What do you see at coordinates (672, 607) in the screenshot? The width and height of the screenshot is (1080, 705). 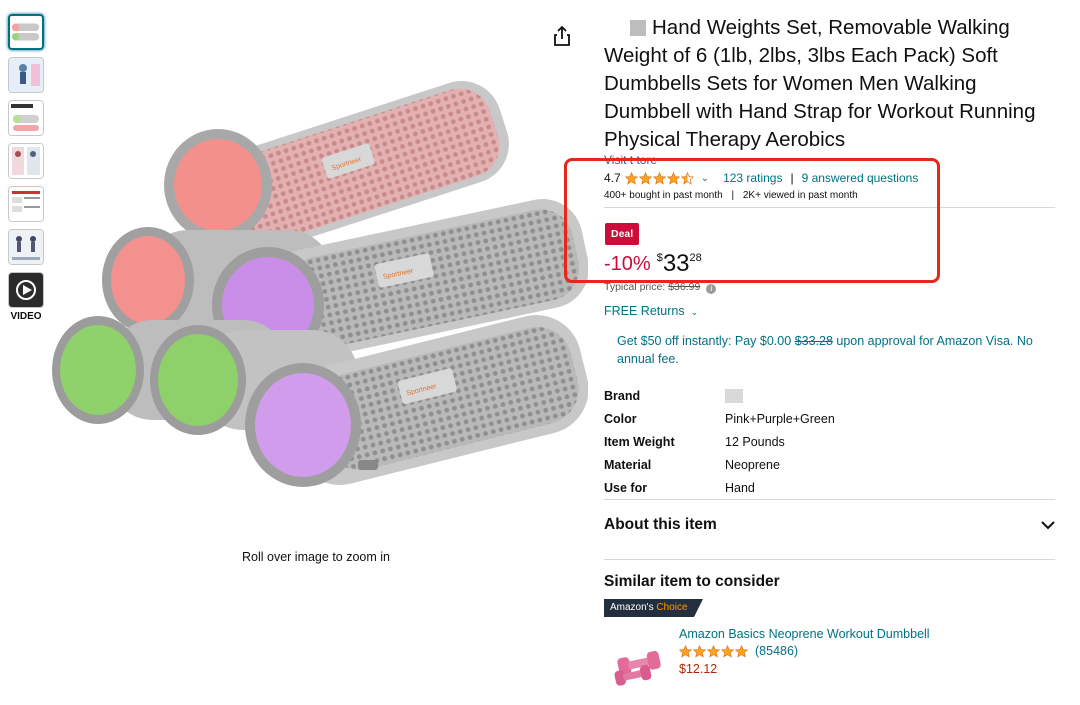 I see `badge-choice: Choice` at bounding box center [672, 607].